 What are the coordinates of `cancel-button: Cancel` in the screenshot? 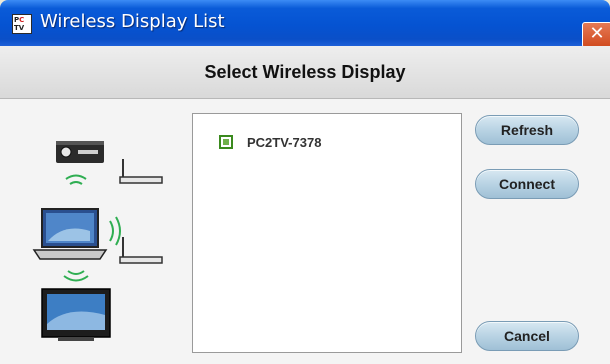 It's located at (527, 336).